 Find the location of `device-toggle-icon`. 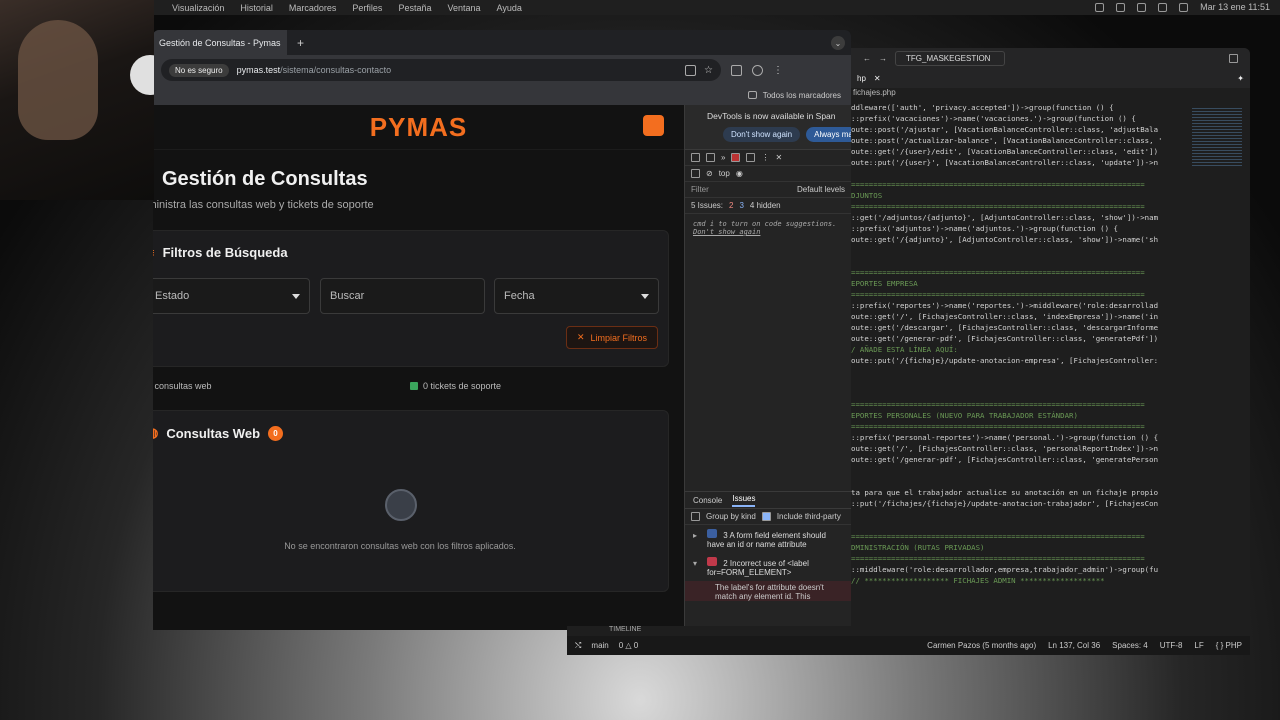

device-toggle-icon is located at coordinates (710, 157).